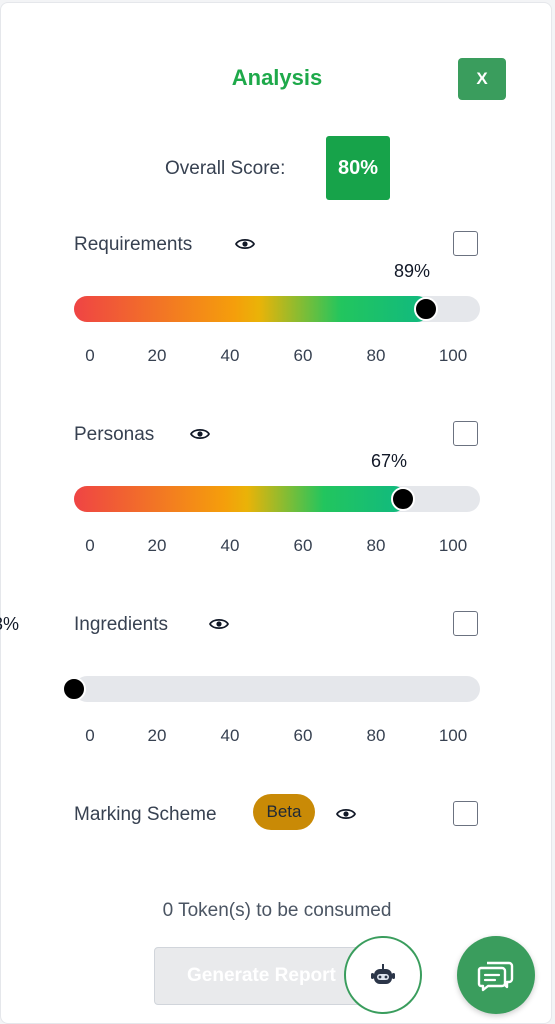  What do you see at coordinates (277, 910) in the screenshot?
I see `tokens-text: 0 Token(s) to be consumed` at bounding box center [277, 910].